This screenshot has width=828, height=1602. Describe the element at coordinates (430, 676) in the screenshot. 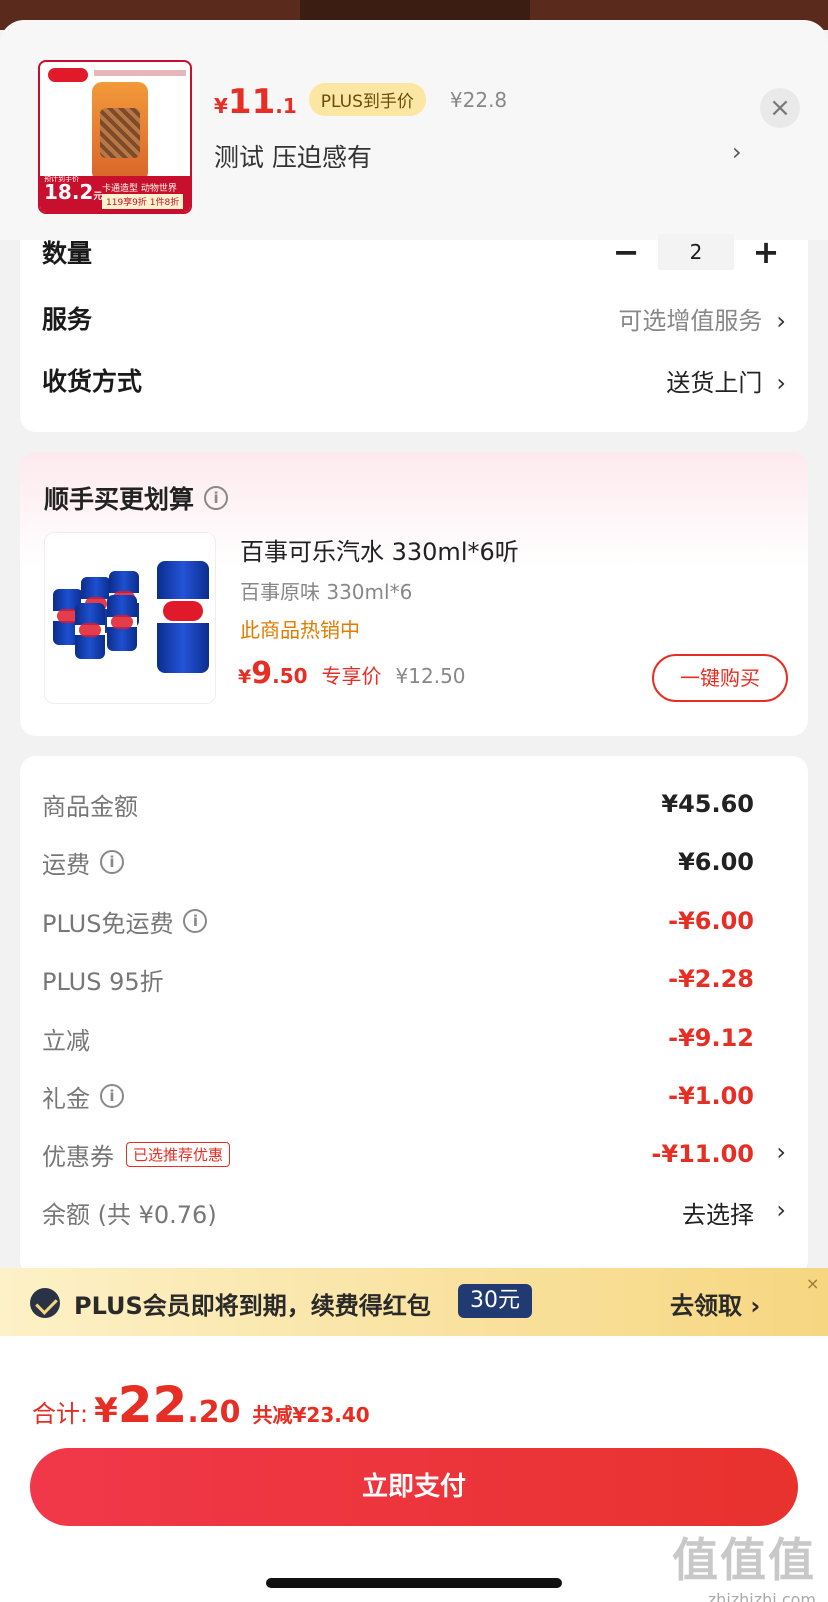

I see `original-price: ¥12.50` at that location.